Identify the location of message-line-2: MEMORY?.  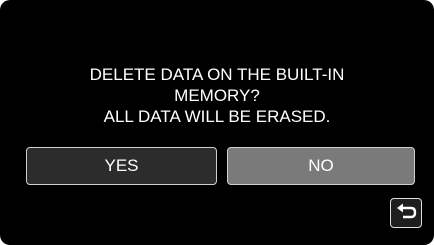
(217, 95).